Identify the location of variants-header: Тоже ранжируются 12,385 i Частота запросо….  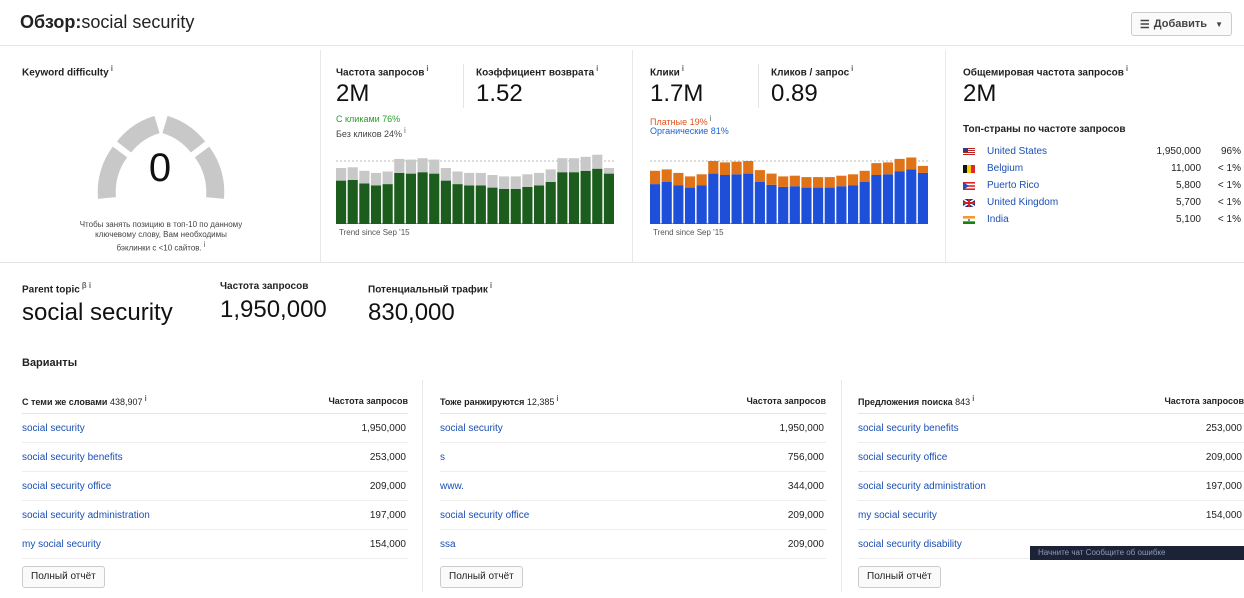
(633, 401).